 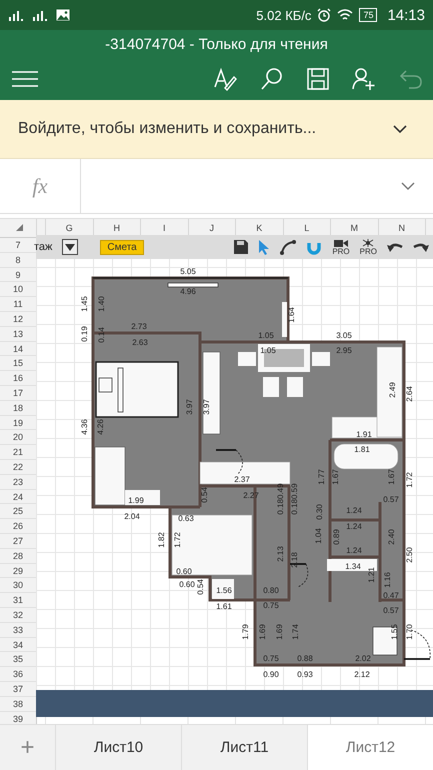 What do you see at coordinates (387, 580) in the screenshot?
I see `dimension-label: 1.16` at bounding box center [387, 580].